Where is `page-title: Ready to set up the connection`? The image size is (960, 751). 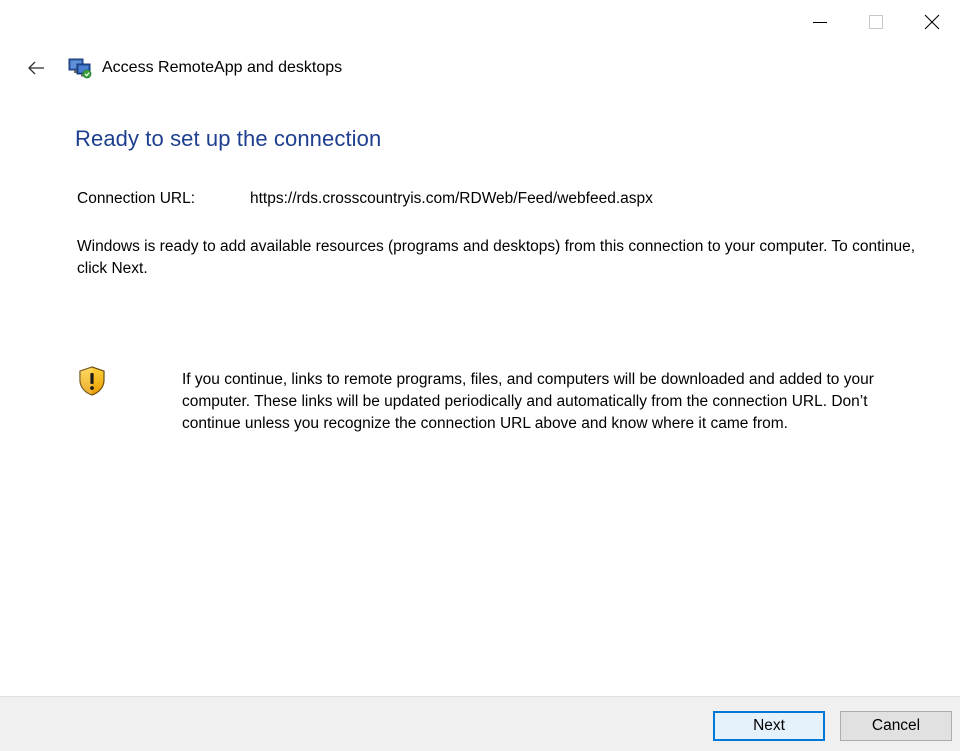
page-title: Ready to set up the connection is located at coordinates (228, 138).